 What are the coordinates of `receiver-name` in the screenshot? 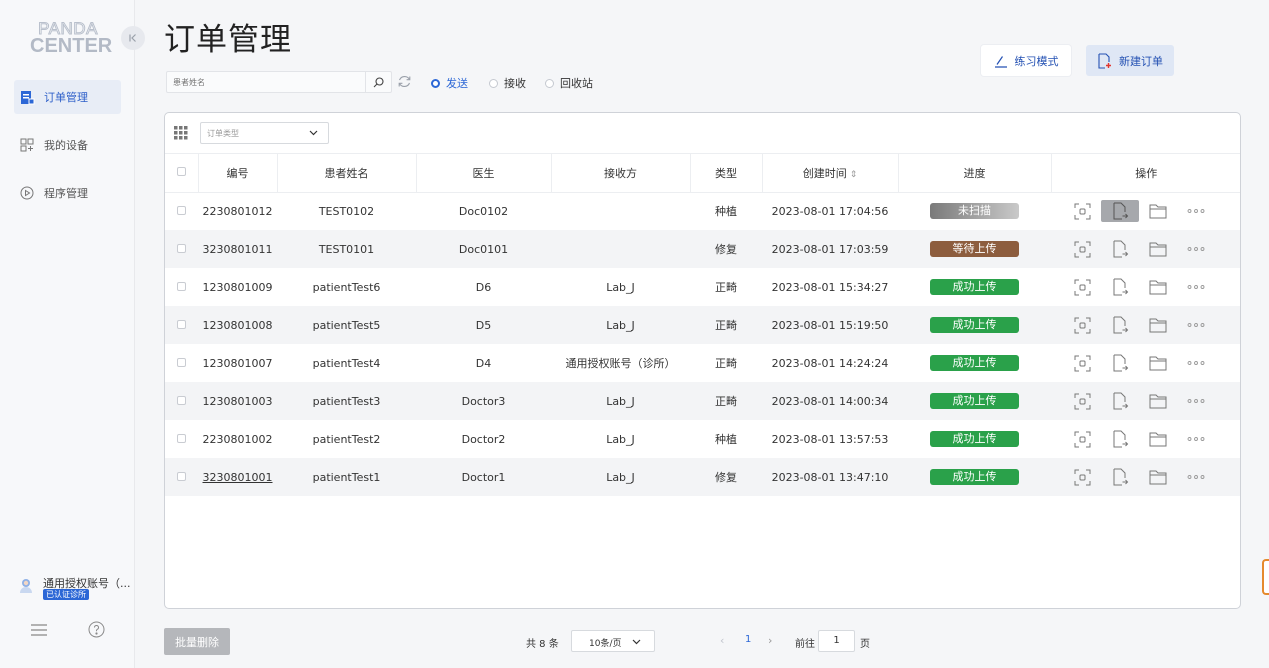 It's located at (620, 249).